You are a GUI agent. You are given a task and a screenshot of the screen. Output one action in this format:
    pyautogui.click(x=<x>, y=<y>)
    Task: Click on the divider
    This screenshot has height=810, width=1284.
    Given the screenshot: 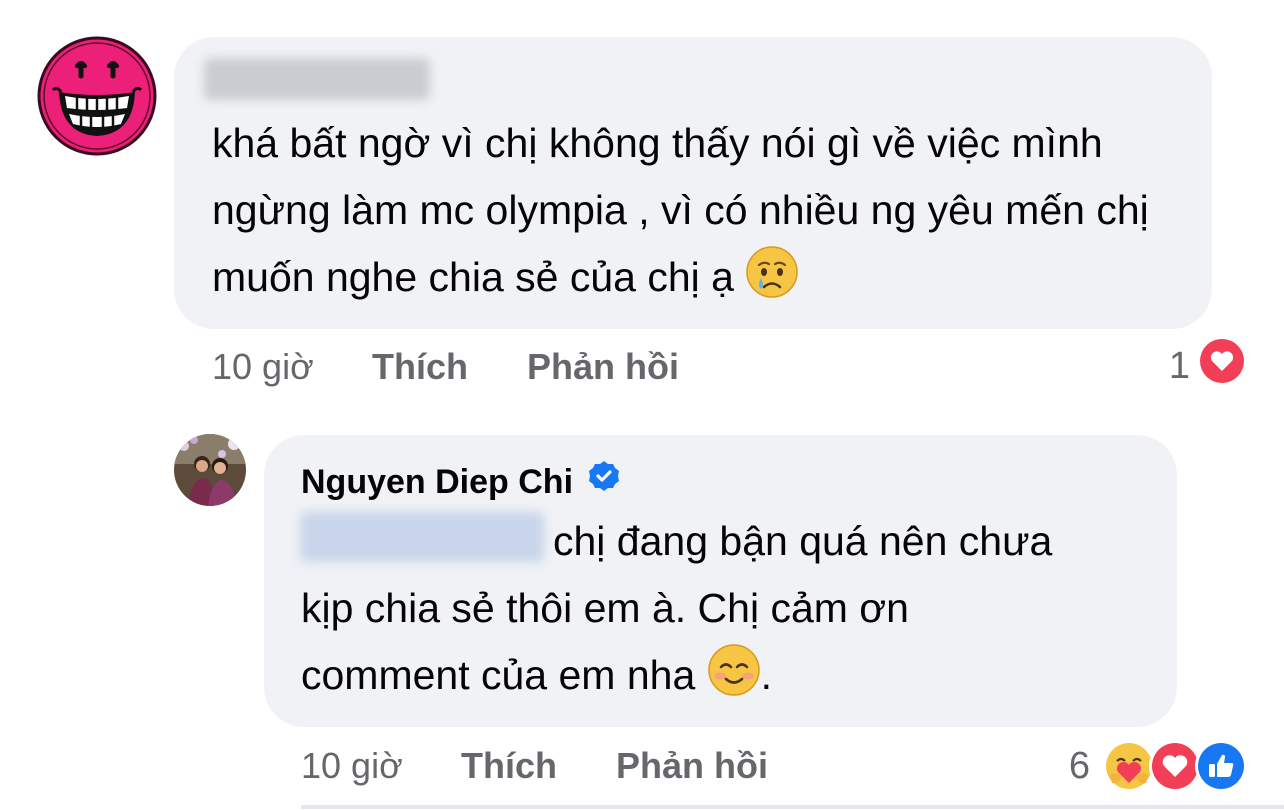 What is the action you would take?
    pyautogui.click(x=792, y=807)
    